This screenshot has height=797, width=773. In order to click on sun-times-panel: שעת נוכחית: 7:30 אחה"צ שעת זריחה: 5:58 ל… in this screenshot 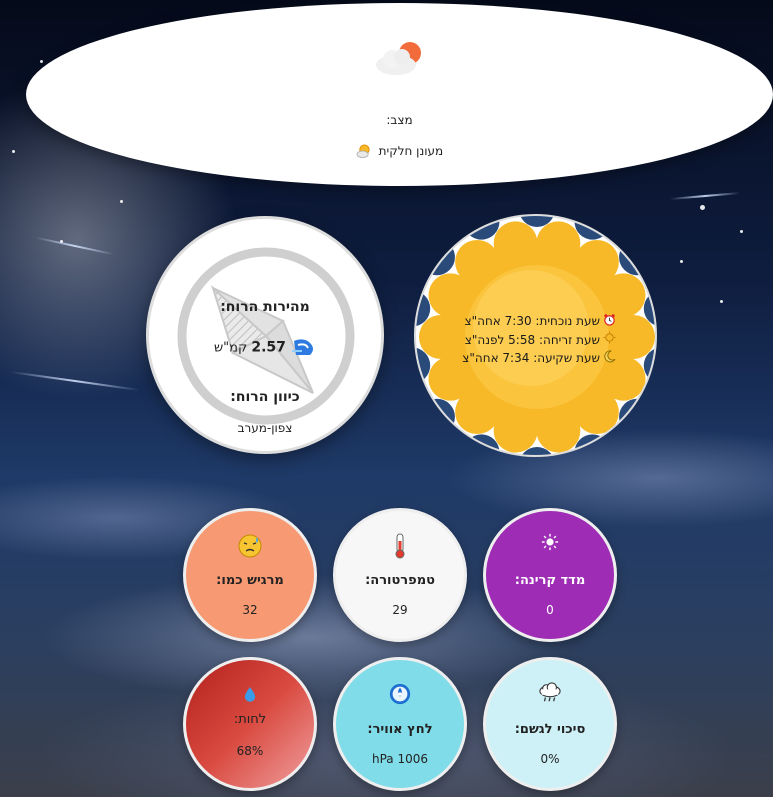, I will do `click(535, 335)`.